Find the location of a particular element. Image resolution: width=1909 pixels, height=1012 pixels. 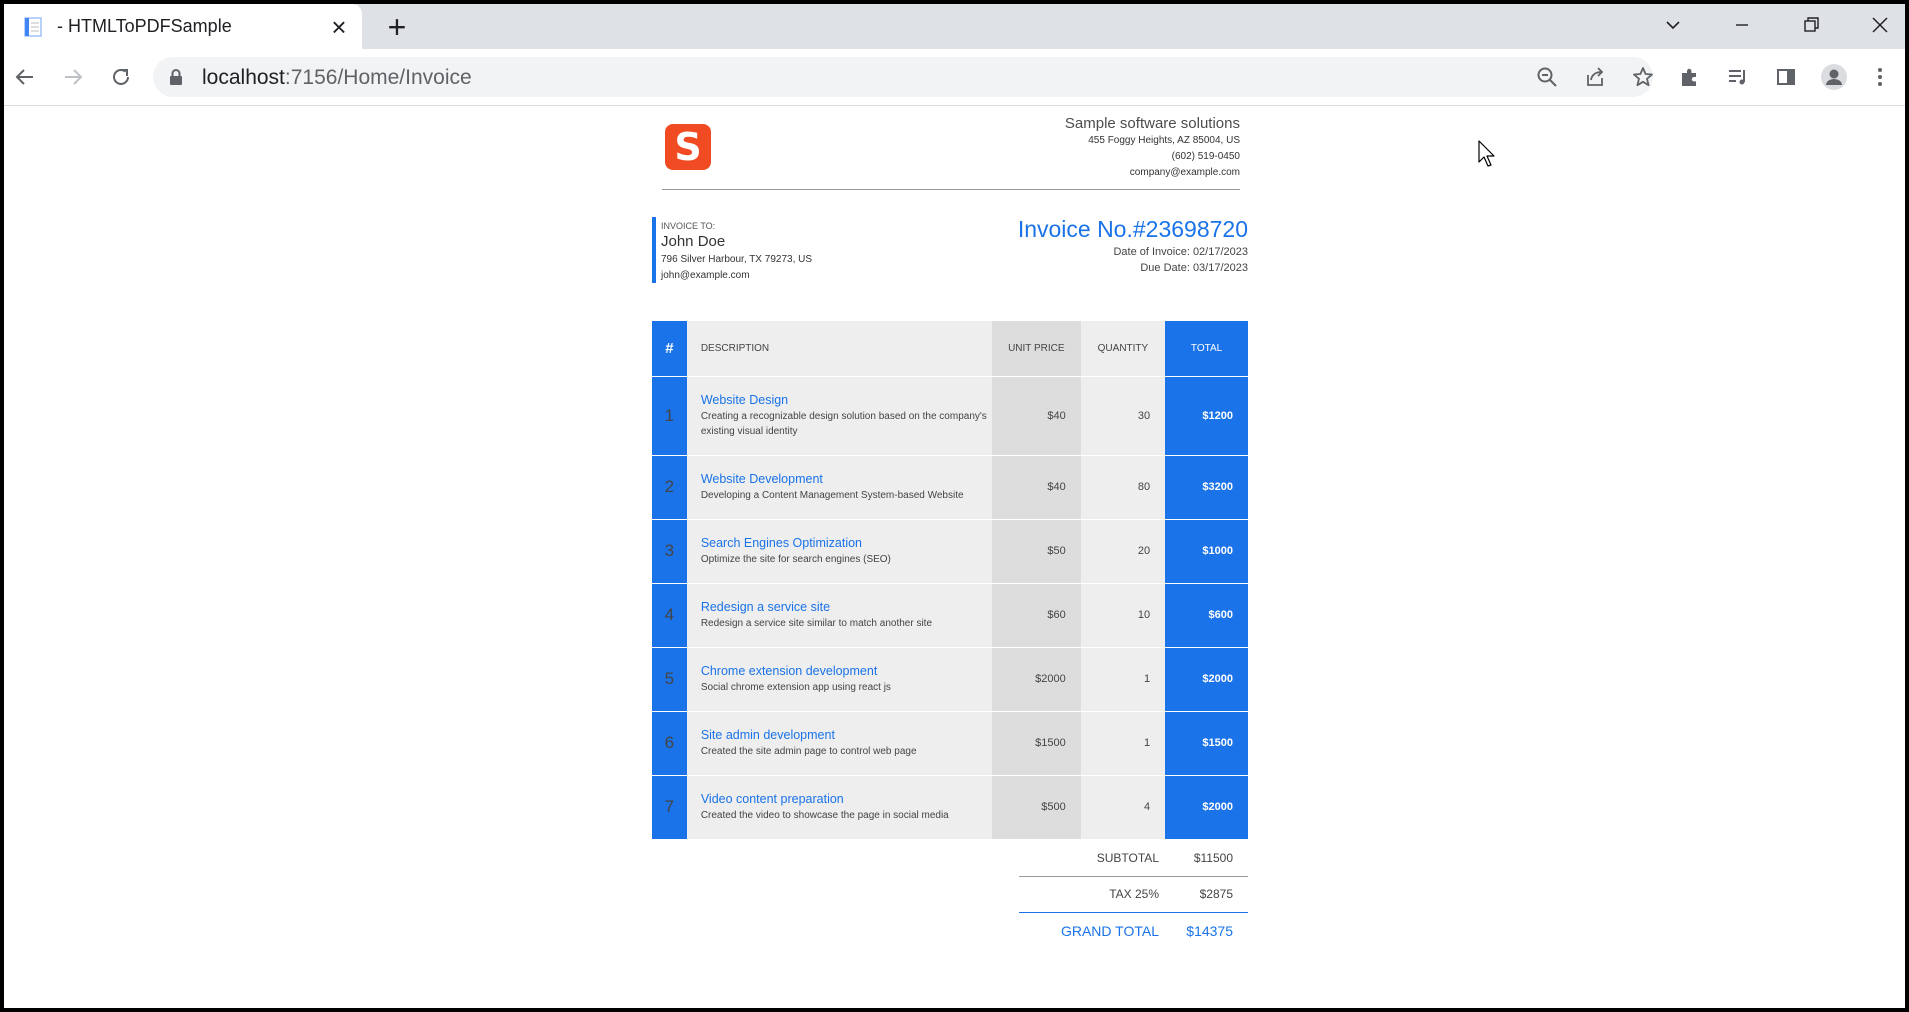

zoom-out-icon is located at coordinates (1547, 77).